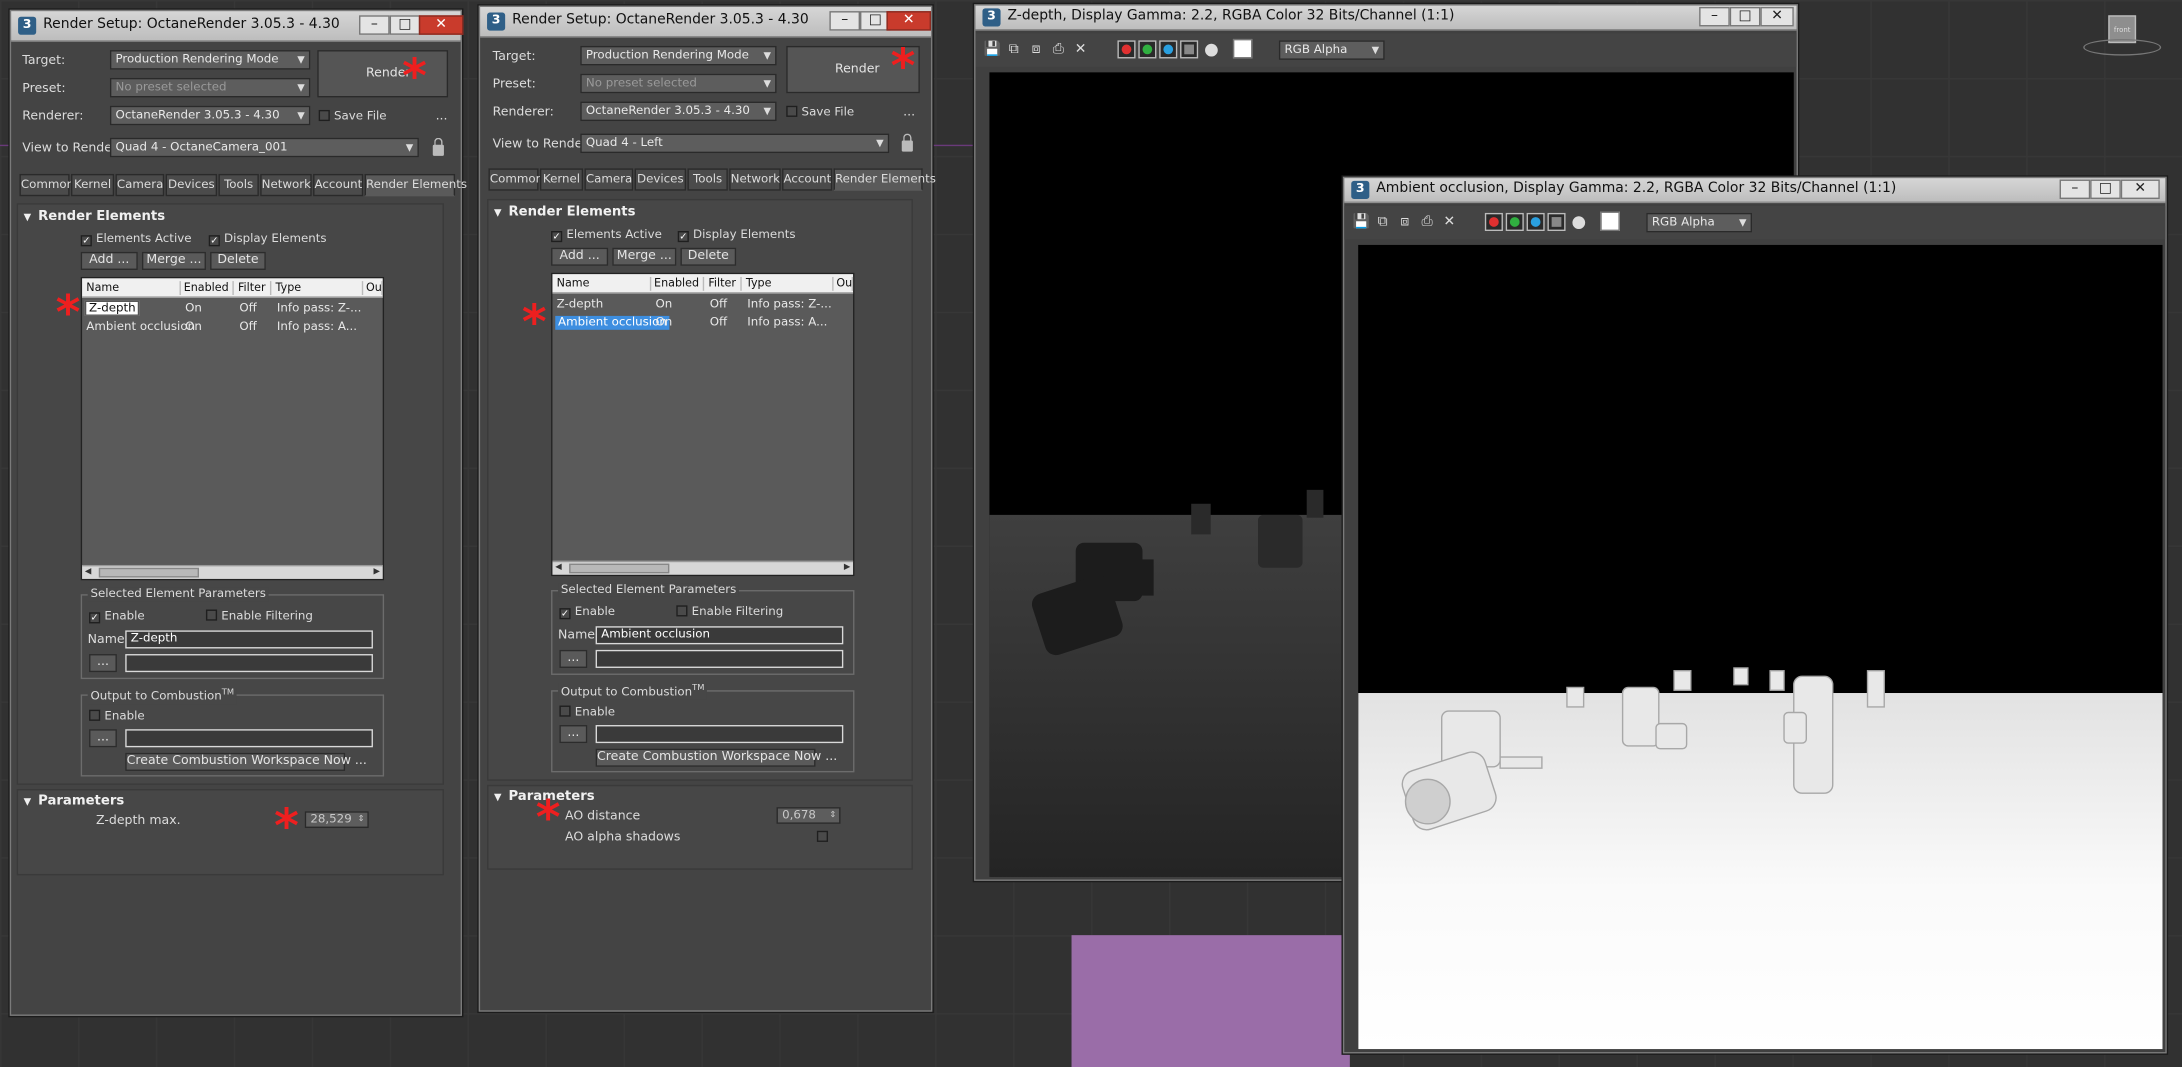 Image resolution: width=2182 pixels, height=1067 pixels. What do you see at coordinates (1058, 49) in the screenshot?
I see `print-icon: ⎙` at bounding box center [1058, 49].